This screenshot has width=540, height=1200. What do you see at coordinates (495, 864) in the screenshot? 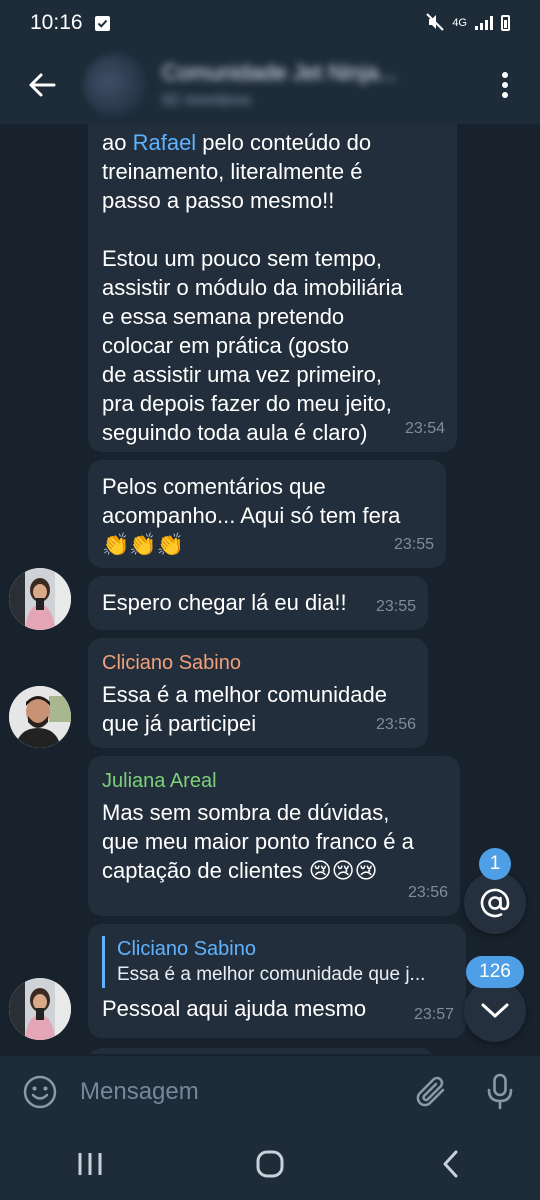
I see `mentions-count-badge: 1` at bounding box center [495, 864].